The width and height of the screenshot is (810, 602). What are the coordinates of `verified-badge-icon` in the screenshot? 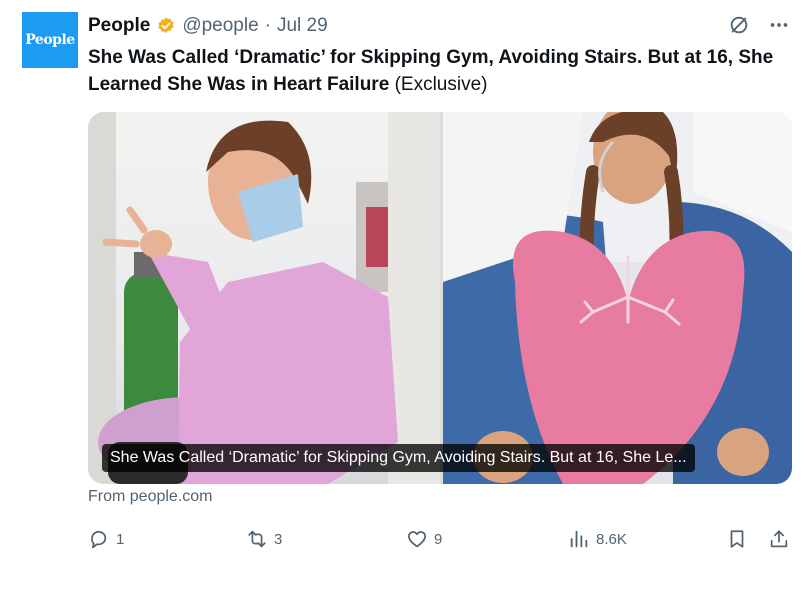 It's located at (166, 25).